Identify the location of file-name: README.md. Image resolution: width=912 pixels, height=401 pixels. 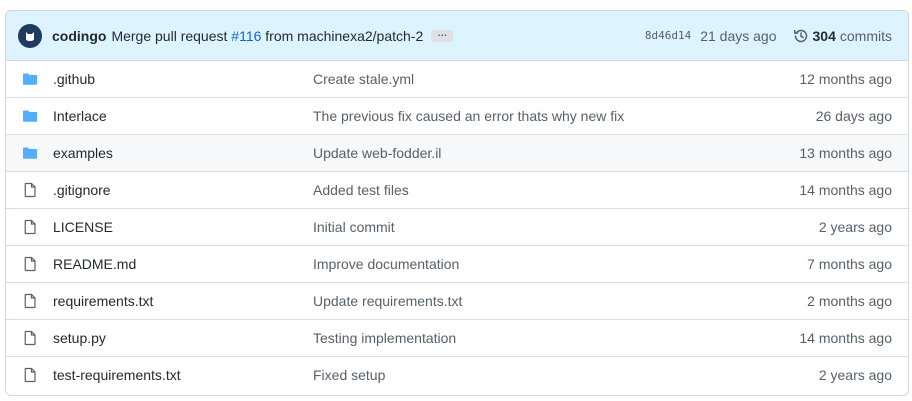
(94, 264).